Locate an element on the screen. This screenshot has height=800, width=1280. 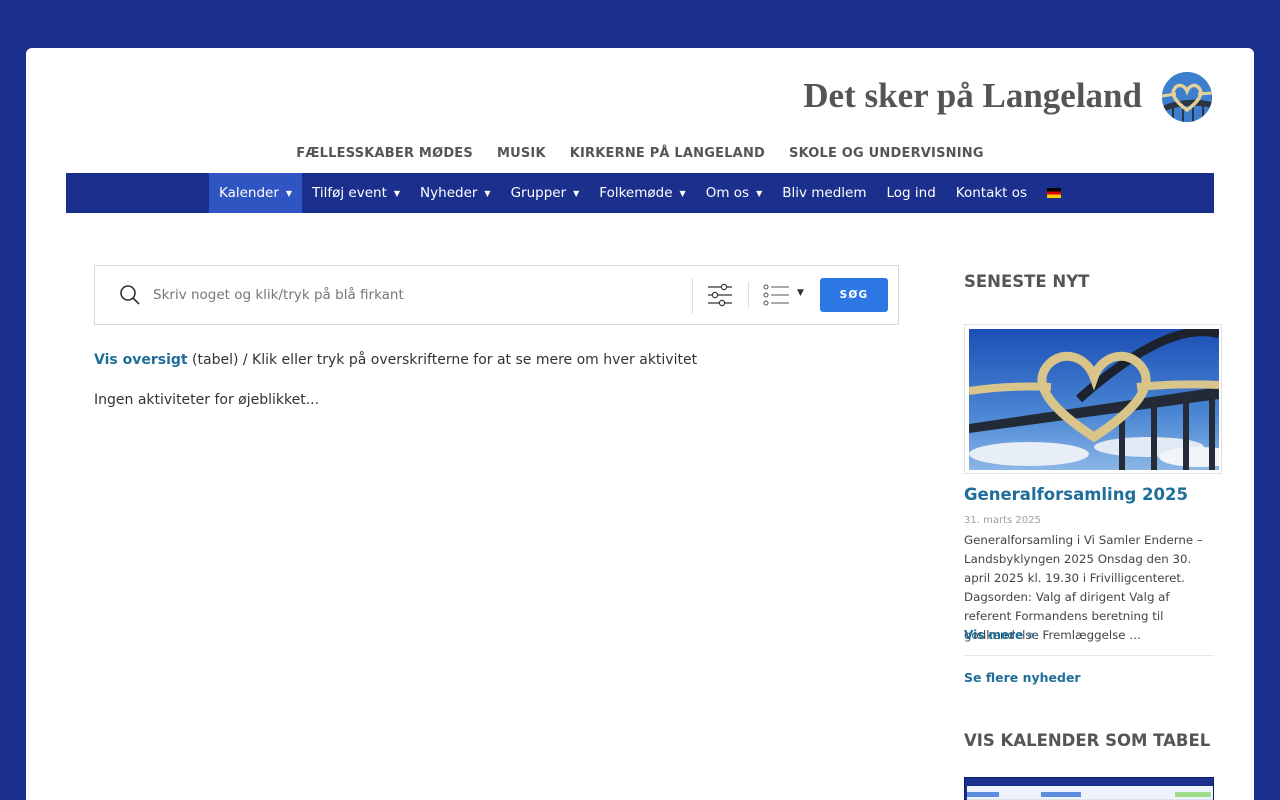
latest-news-heading: SENESTE NYT is located at coordinates (1027, 281).